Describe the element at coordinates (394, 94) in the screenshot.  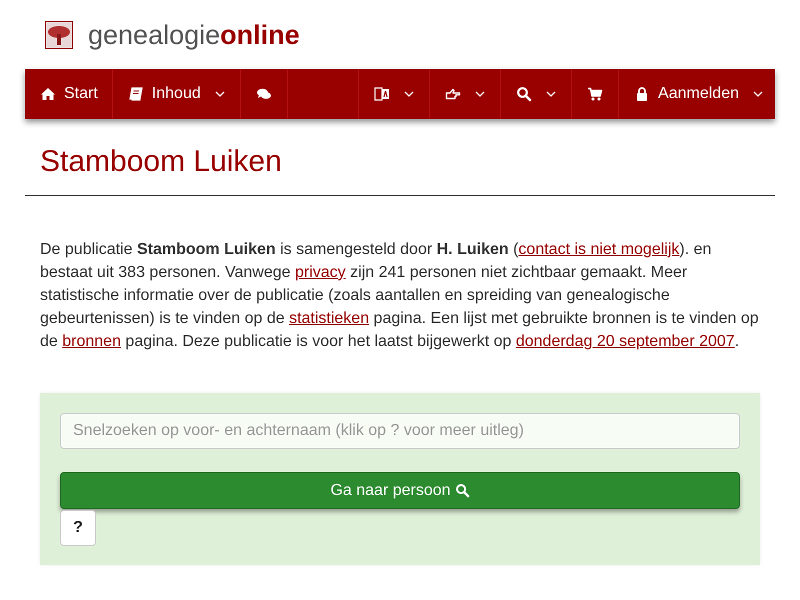
I see `nav-icon-button` at that location.